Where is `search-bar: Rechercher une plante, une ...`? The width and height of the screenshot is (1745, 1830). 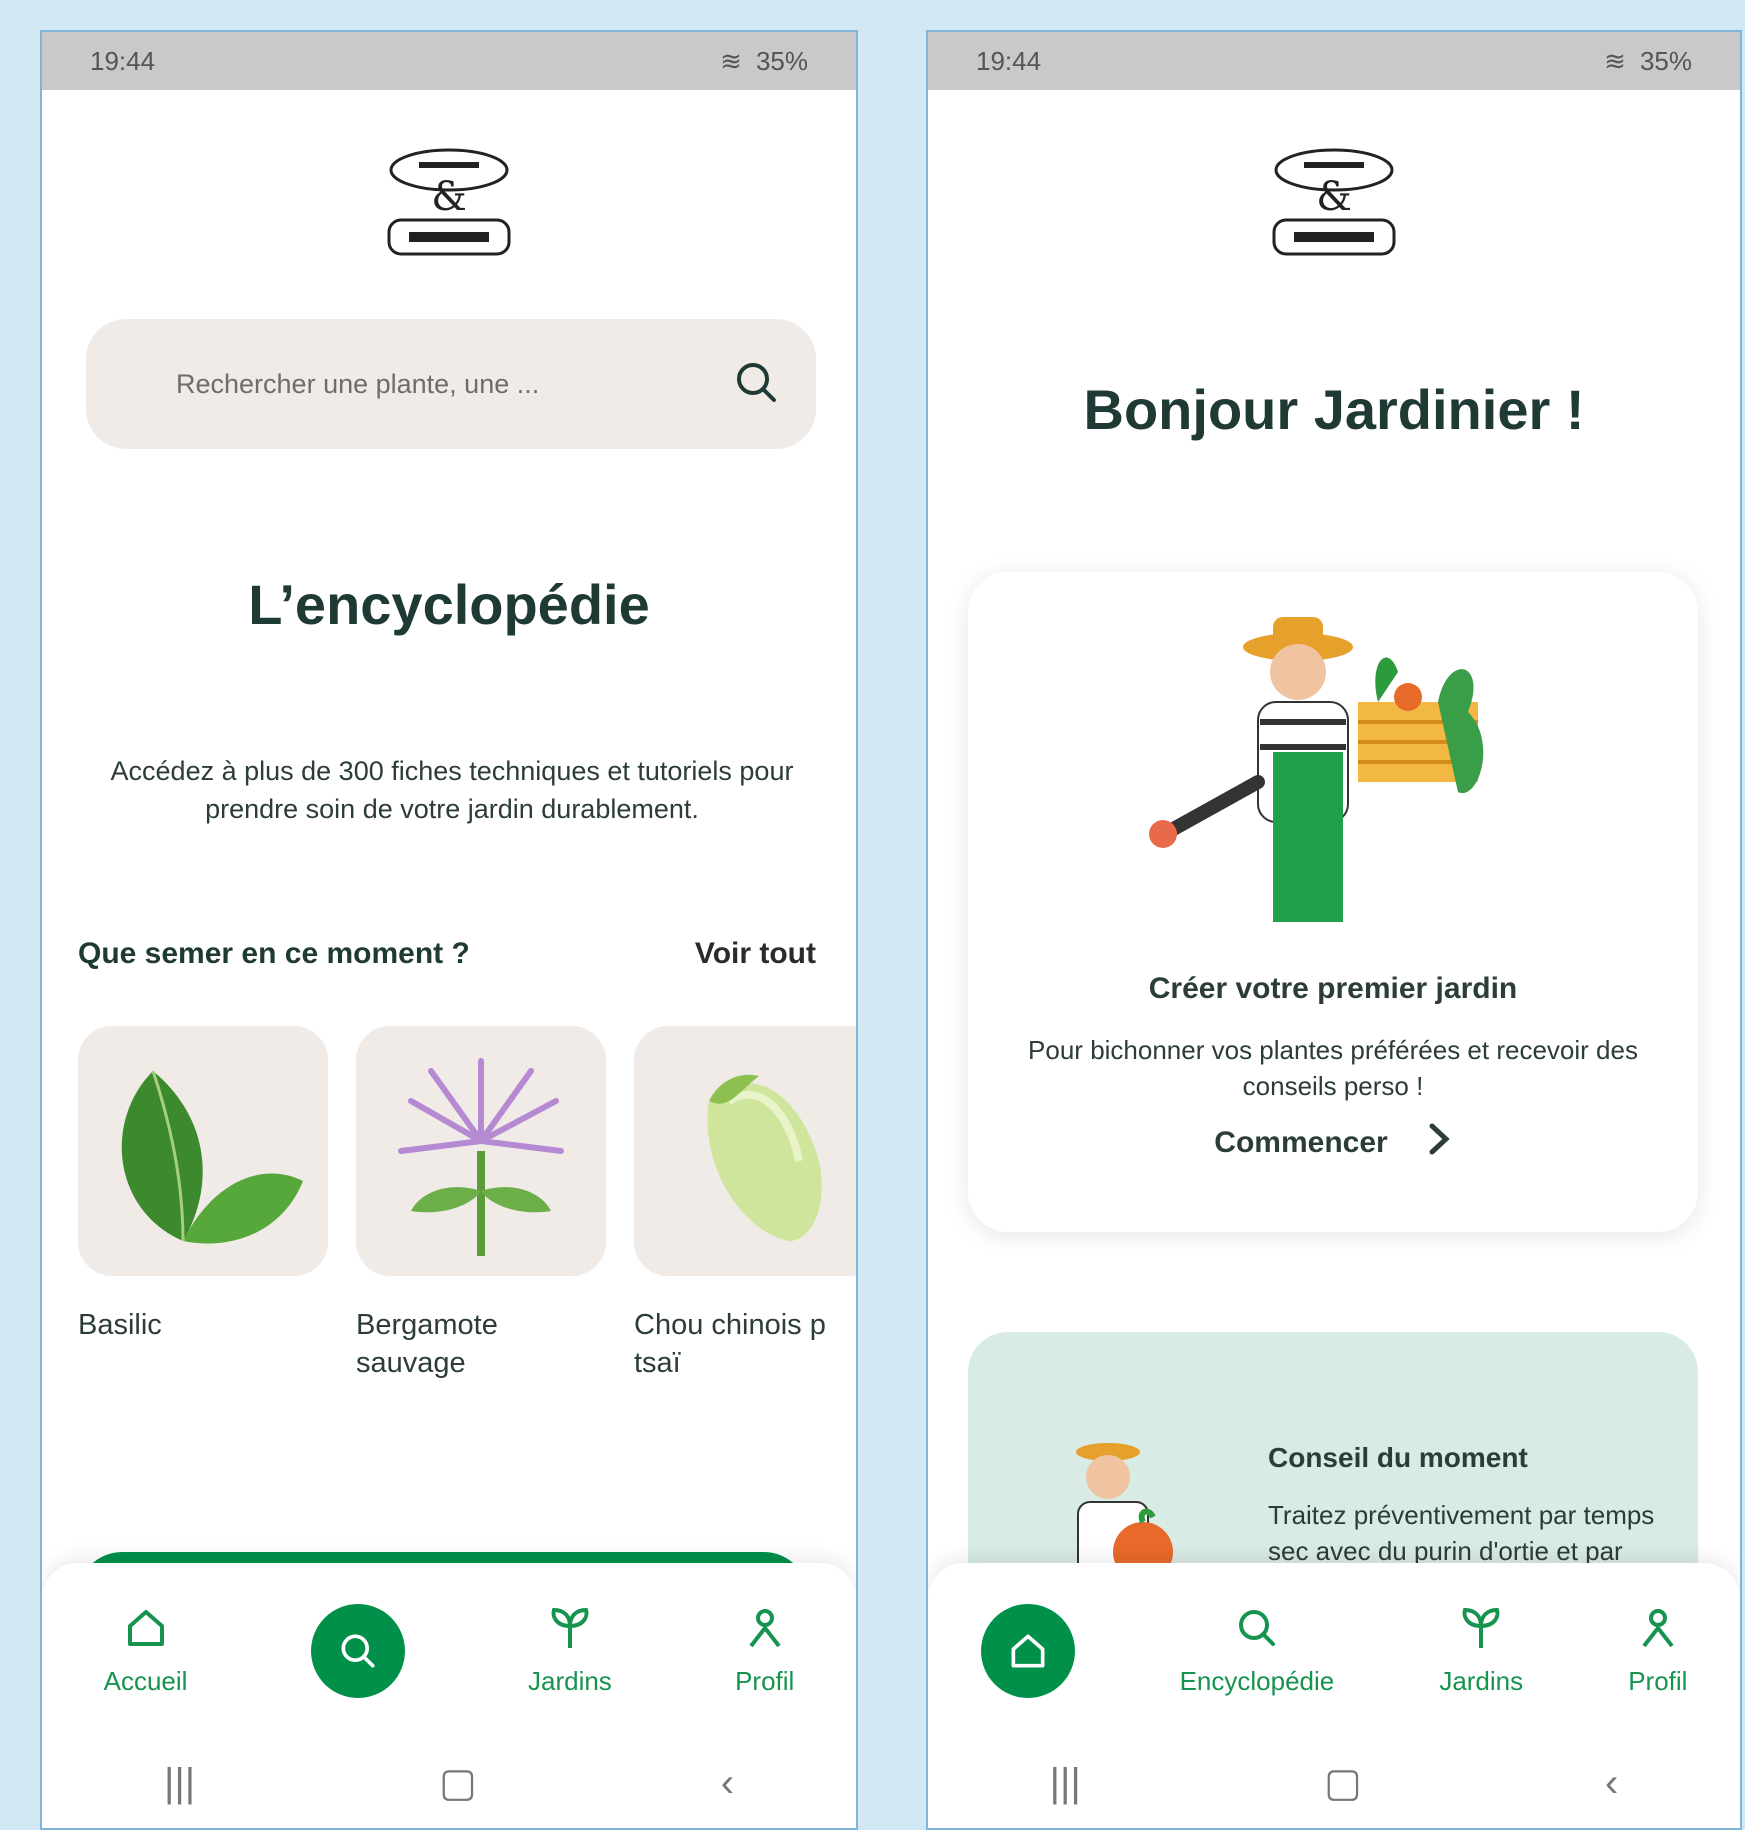 search-bar: Rechercher une plante, une ... is located at coordinates (451, 384).